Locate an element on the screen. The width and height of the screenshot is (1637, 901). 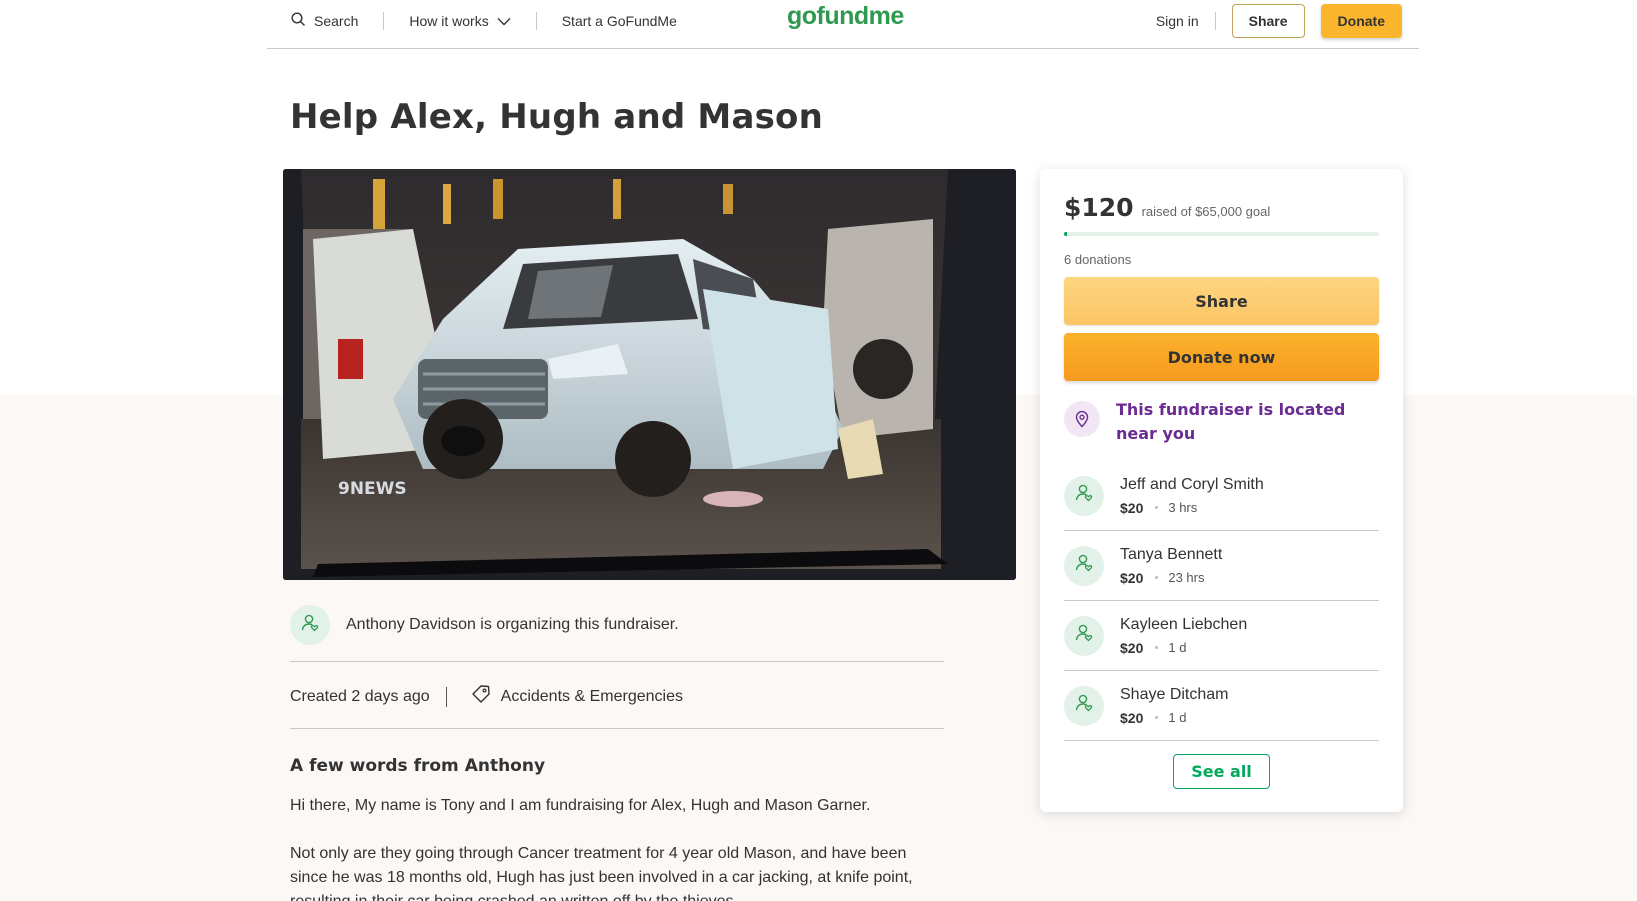
donor-details: $20 3 hrs is located at coordinates (1192, 508).